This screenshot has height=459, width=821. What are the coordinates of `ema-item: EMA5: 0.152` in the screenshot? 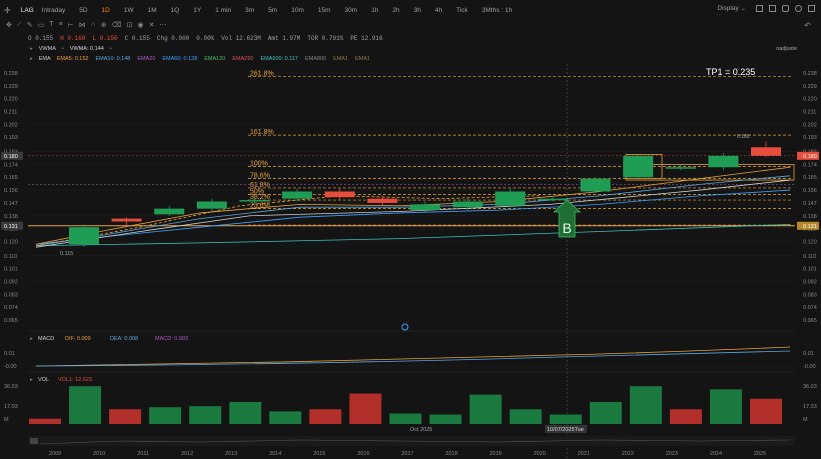 It's located at (73, 59).